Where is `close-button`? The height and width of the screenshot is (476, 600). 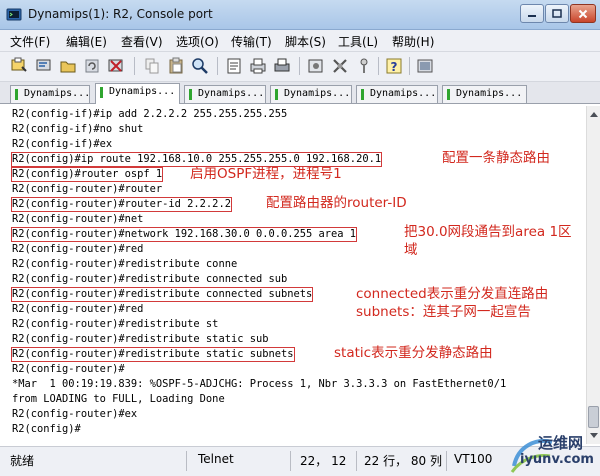 close-button is located at coordinates (583, 13).